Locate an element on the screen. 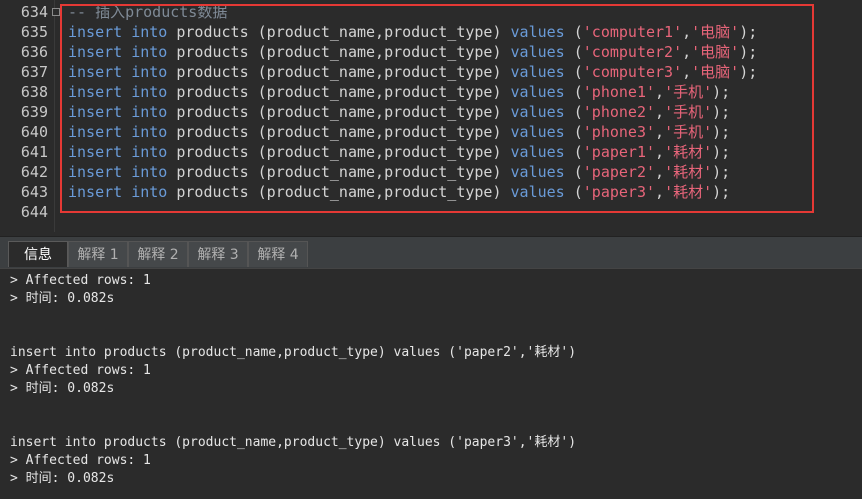 The height and width of the screenshot is (499, 862). line-number: 638 is located at coordinates (34, 92).